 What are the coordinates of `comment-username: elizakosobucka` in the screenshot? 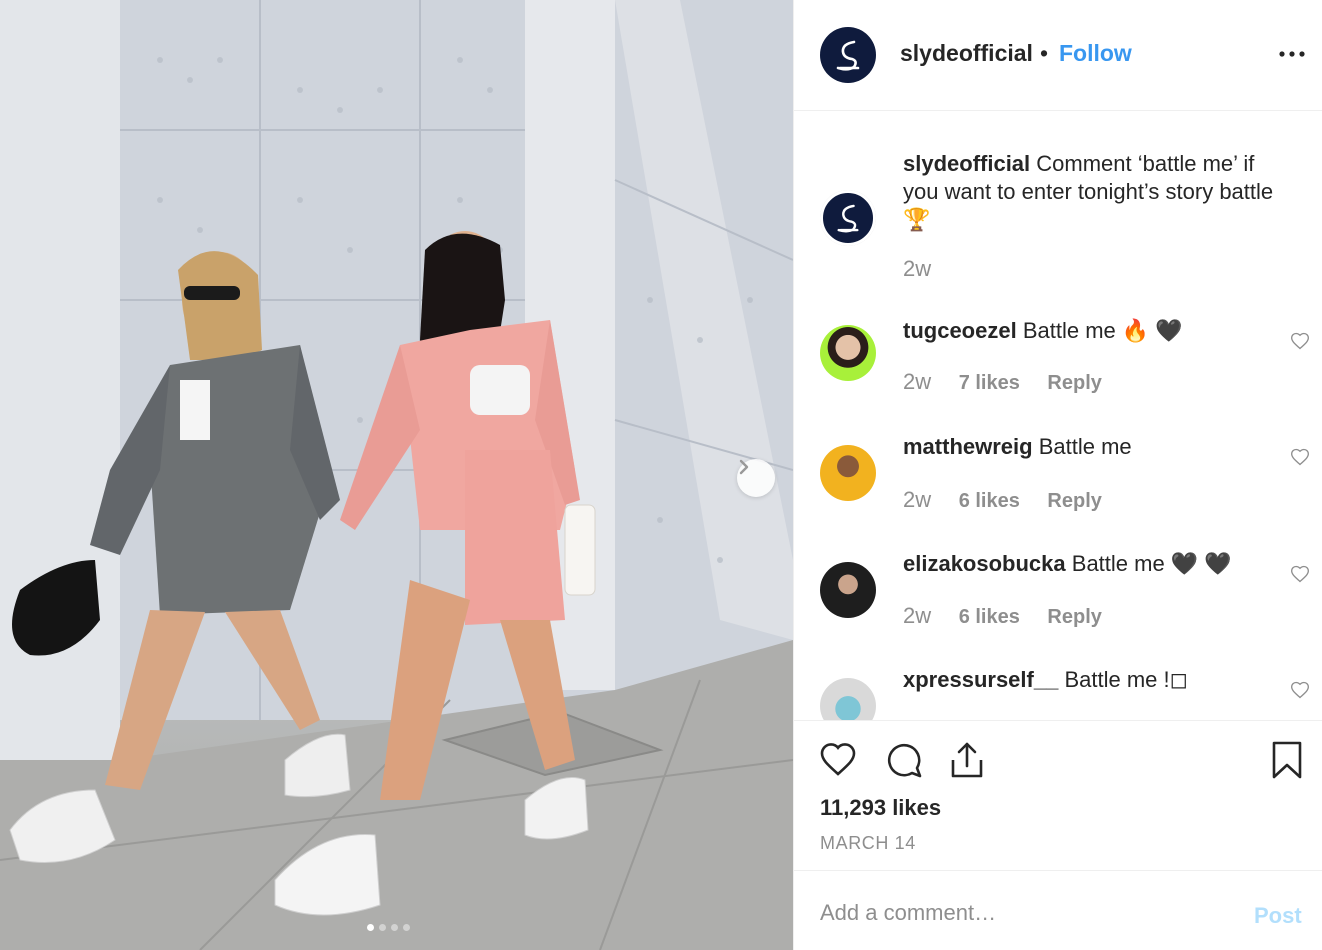 It's located at (984, 563).